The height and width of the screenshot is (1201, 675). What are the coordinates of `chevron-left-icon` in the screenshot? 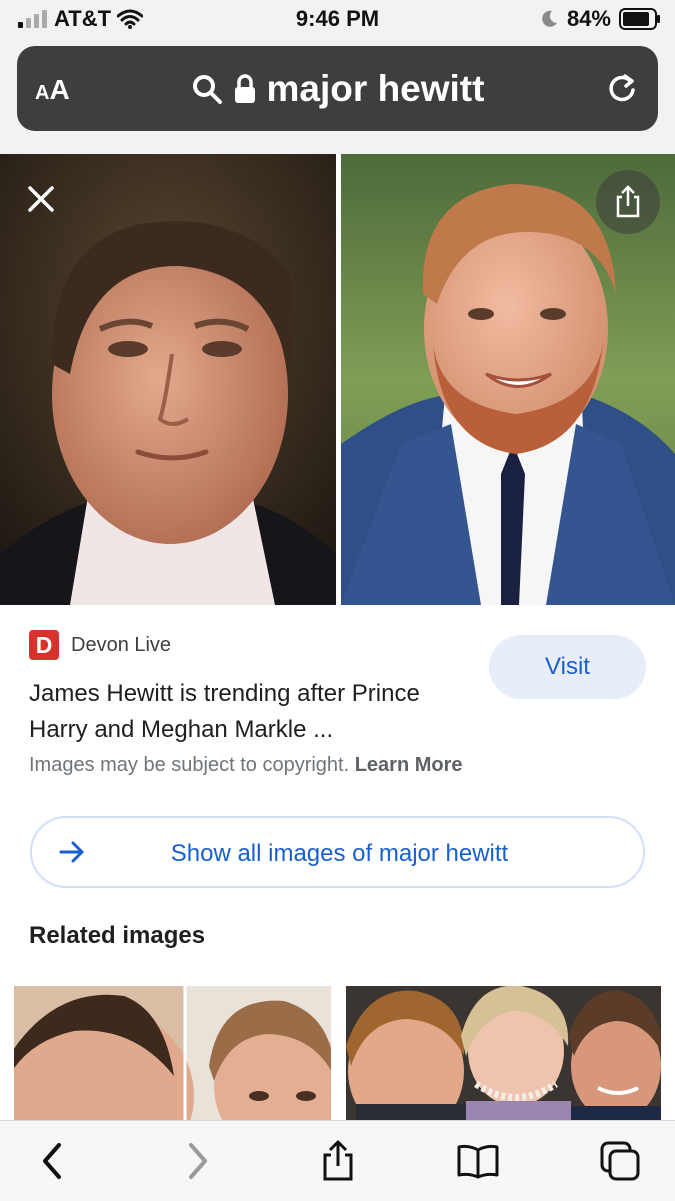 It's located at (52, 1161).